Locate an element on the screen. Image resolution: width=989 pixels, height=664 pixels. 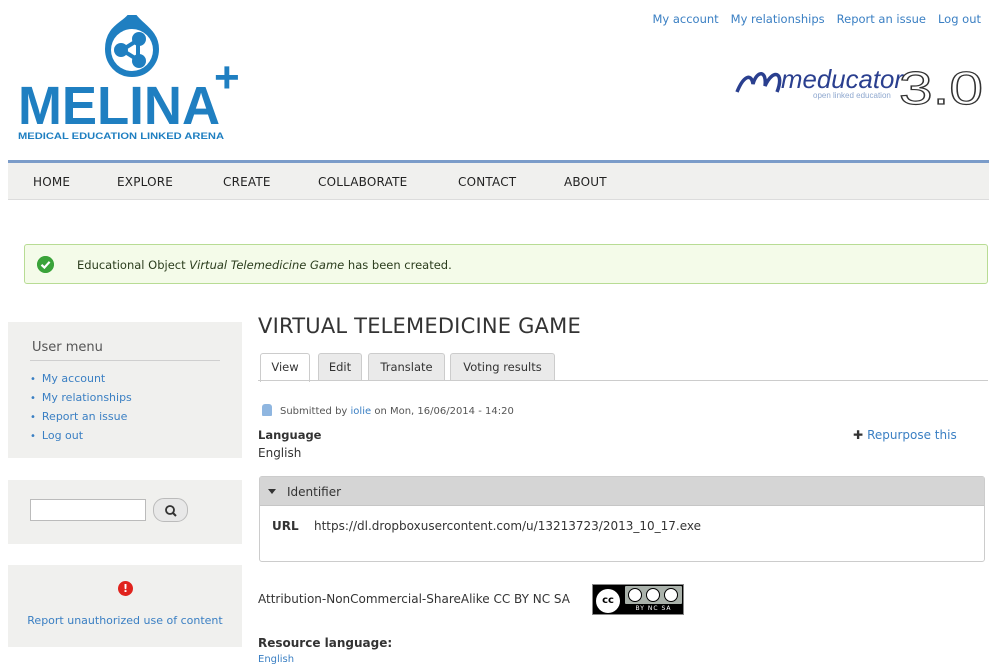
nav-home: HOME is located at coordinates (51, 182).